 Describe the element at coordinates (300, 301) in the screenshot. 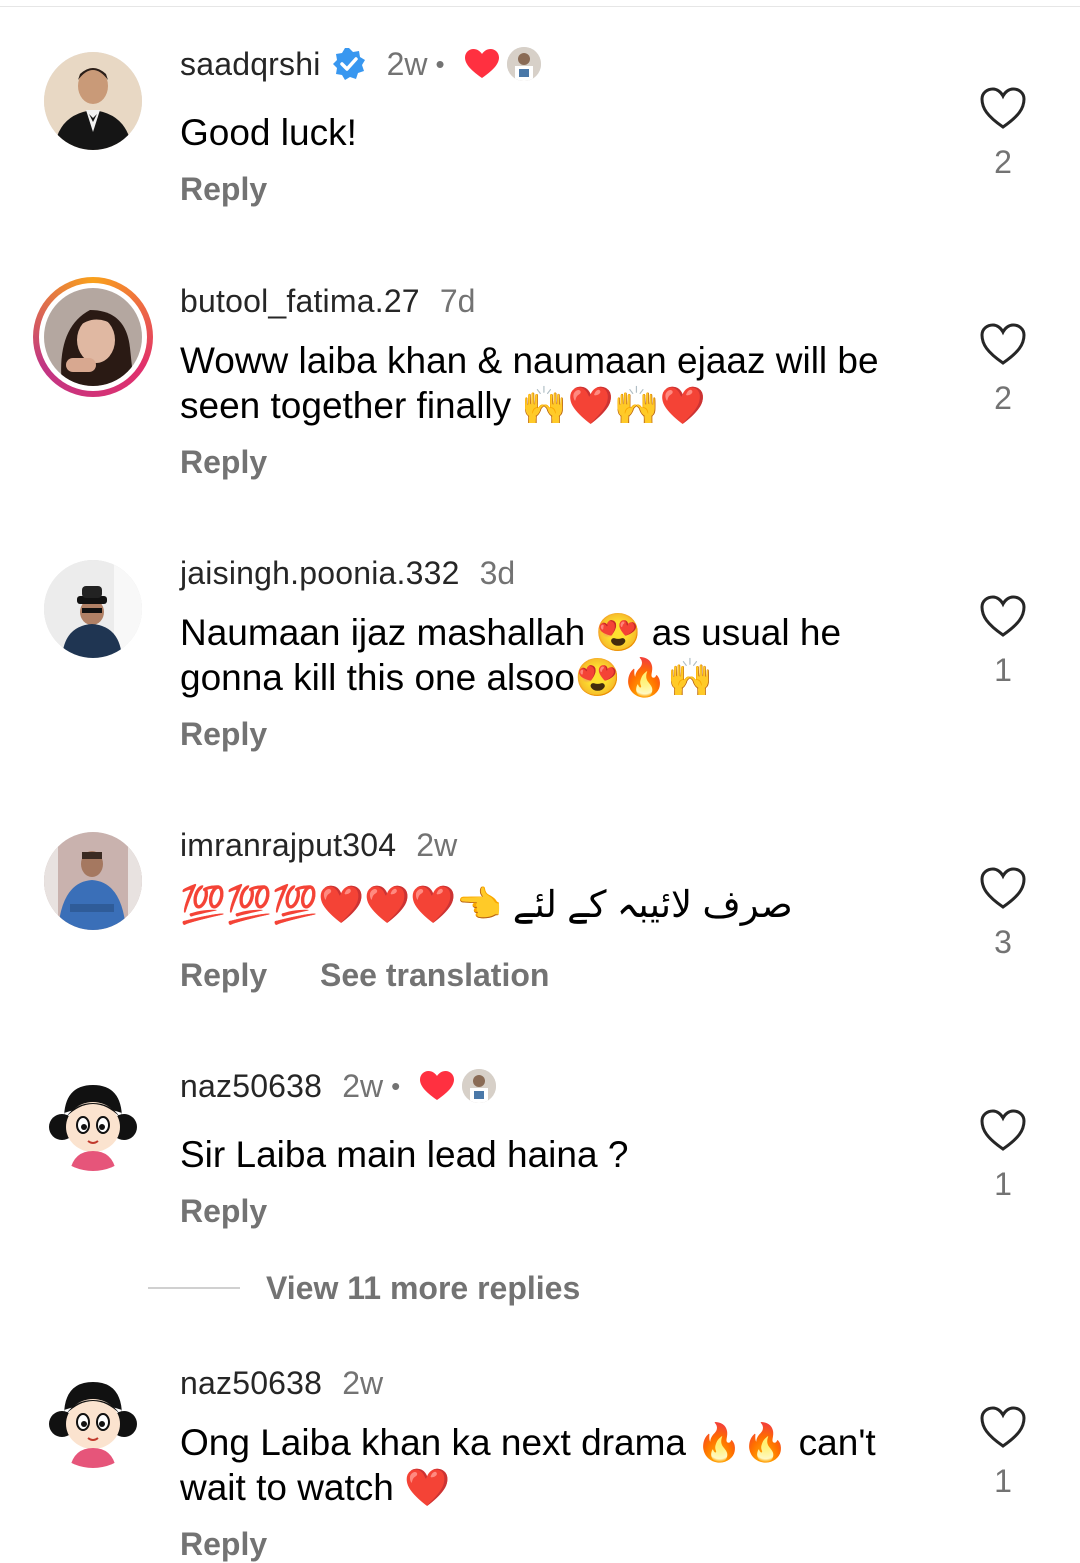

I see `username: butool_fatima.27` at that location.